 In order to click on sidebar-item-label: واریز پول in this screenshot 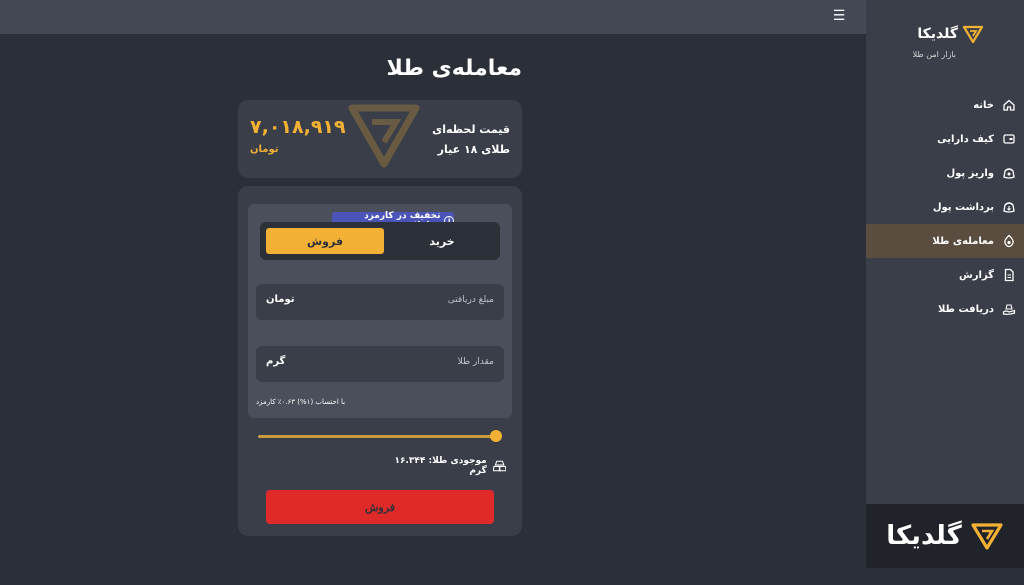, I will do `click(970, 173)`.